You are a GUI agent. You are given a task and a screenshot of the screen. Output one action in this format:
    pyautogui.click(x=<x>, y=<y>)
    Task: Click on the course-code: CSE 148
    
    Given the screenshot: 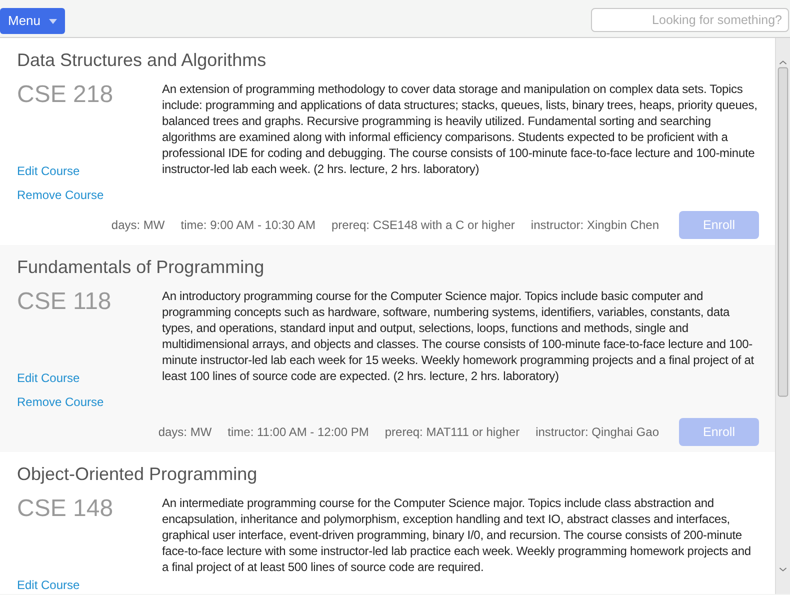 What is the action you would take?
    pyautogui.click(x=65, y=509)
    